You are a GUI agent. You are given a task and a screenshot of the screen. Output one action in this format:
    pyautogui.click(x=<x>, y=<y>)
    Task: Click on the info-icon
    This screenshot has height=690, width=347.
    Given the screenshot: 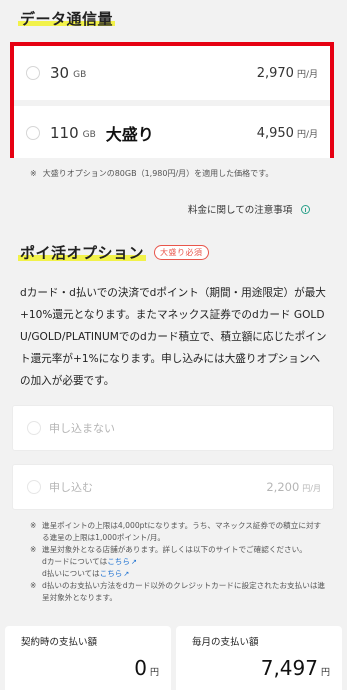 What is the action you would take?
    pyautogui.click(x=306, y=209)
    